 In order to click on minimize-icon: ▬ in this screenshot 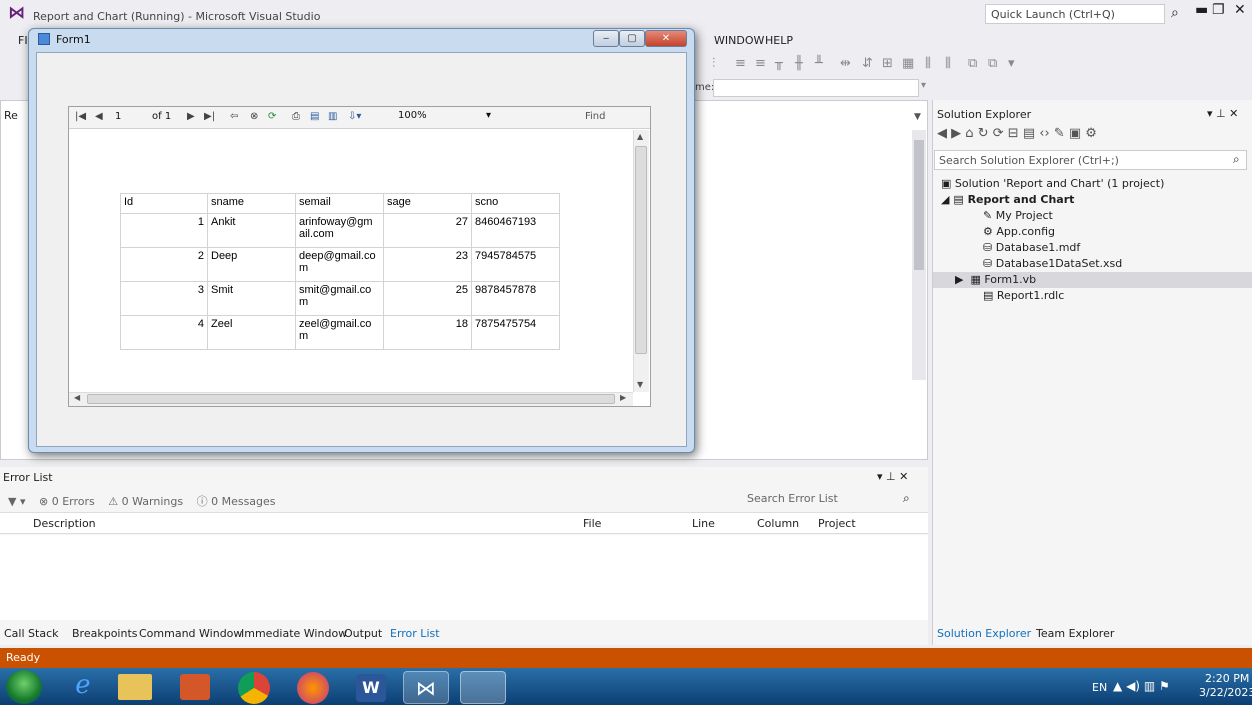, I will do `click(1201, 10)`.